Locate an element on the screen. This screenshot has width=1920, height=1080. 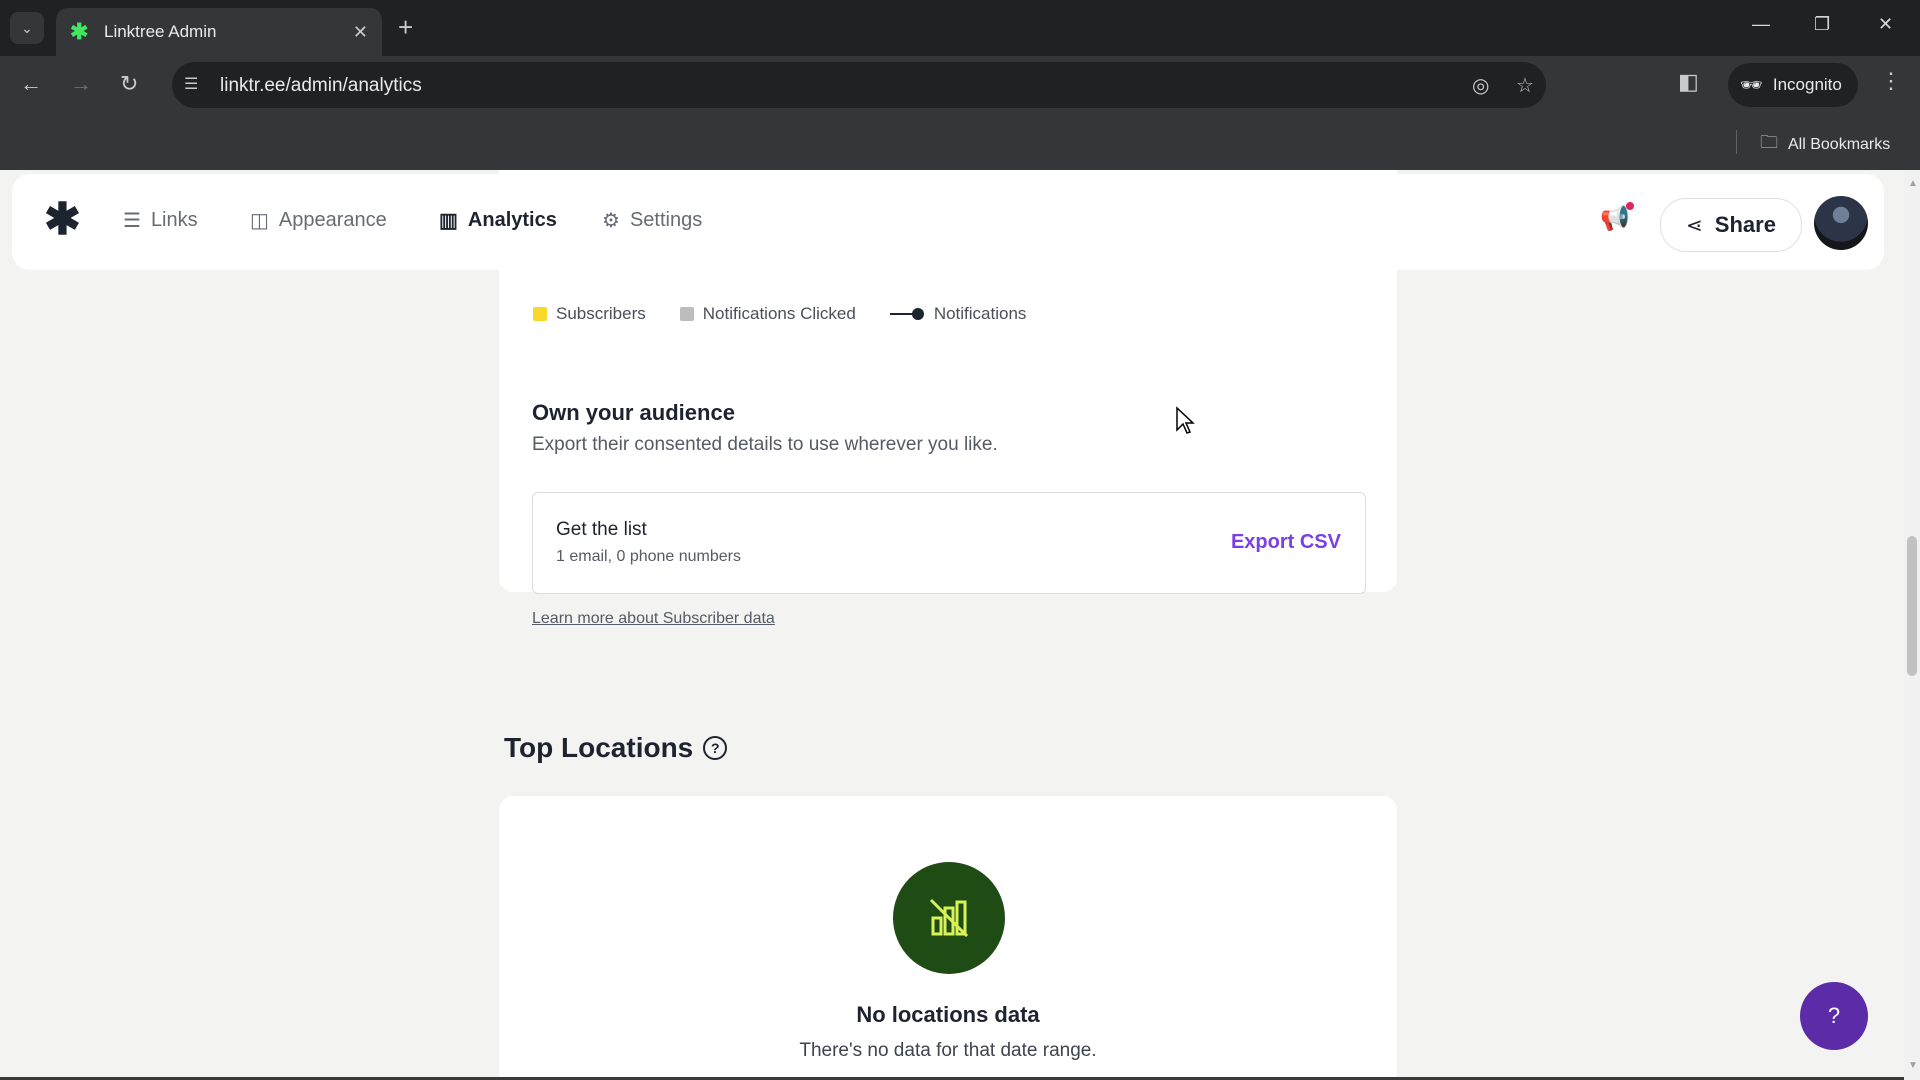
get-list-count: 1 email, 0 phone numbers is located at coordinates (648, 556).